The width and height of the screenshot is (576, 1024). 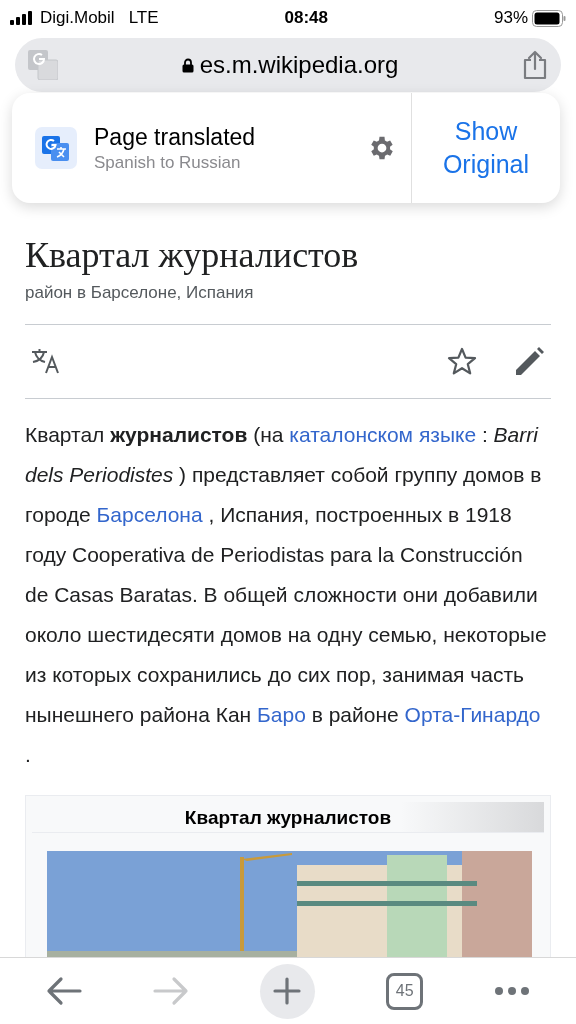 I want to click on banner-title: Page translated, so click(x=175, y=137).